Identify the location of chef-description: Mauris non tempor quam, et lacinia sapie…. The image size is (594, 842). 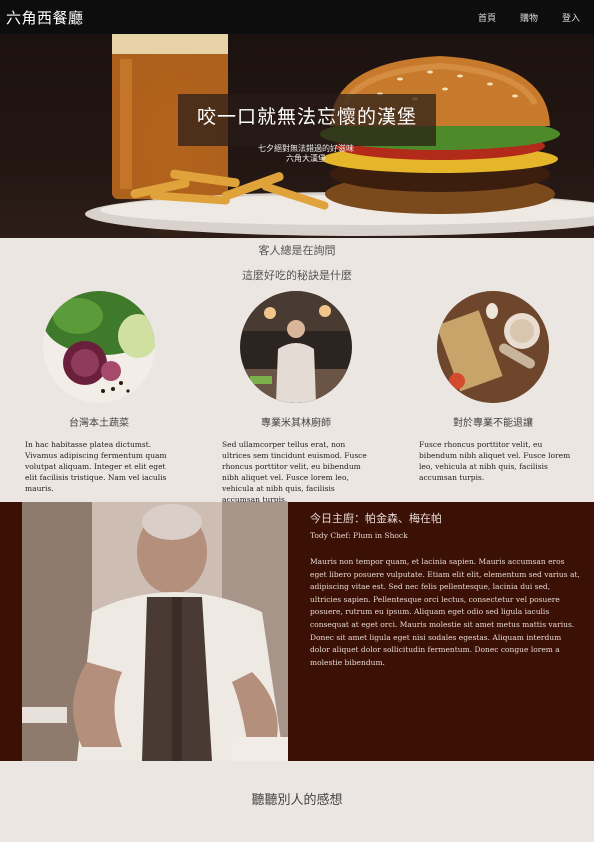
(445, 612).